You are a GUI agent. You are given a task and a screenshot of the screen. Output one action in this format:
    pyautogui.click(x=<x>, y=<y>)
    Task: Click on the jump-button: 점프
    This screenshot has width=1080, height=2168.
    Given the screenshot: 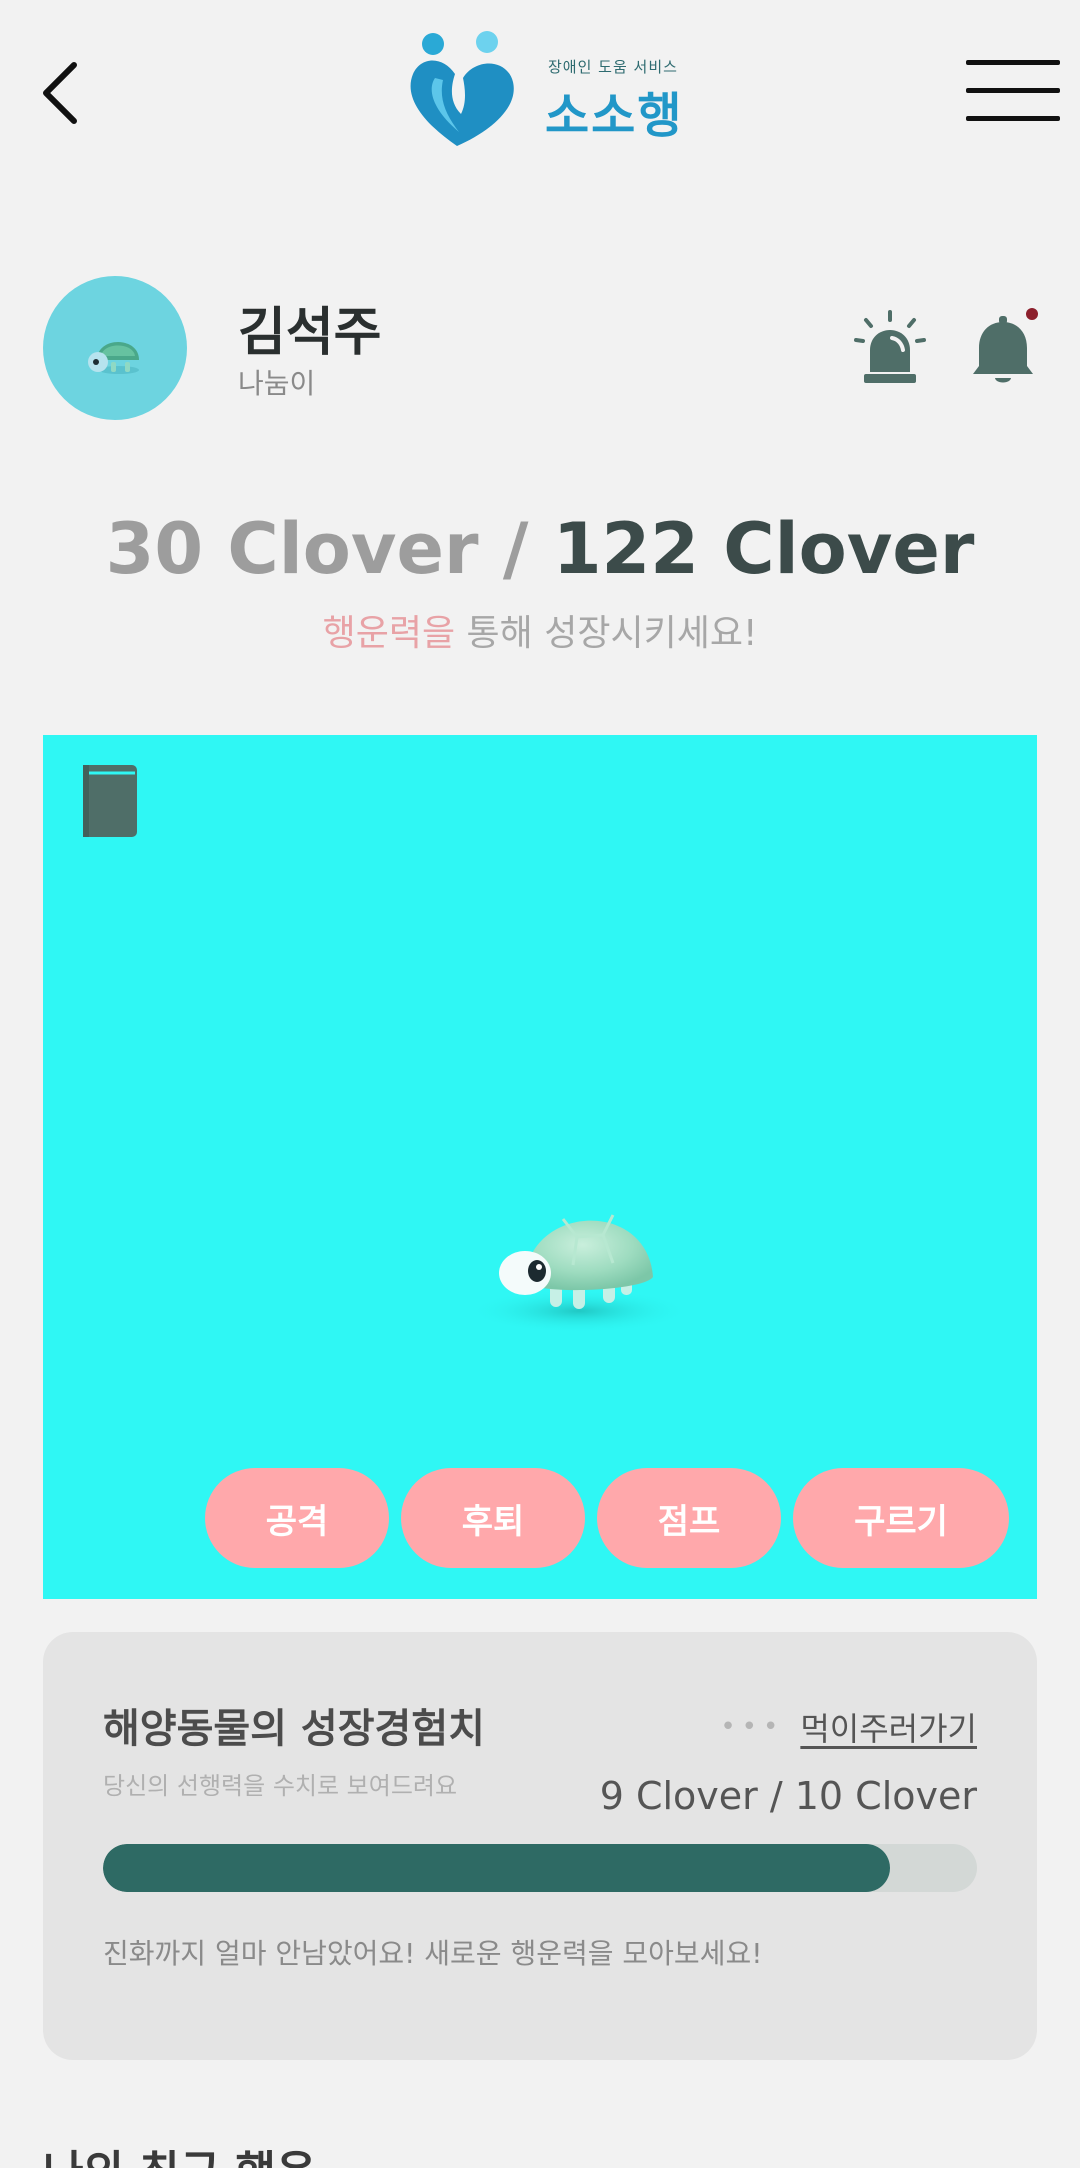 What is the action you would take?
    pyautogui.click(x=689, y=1518)
    